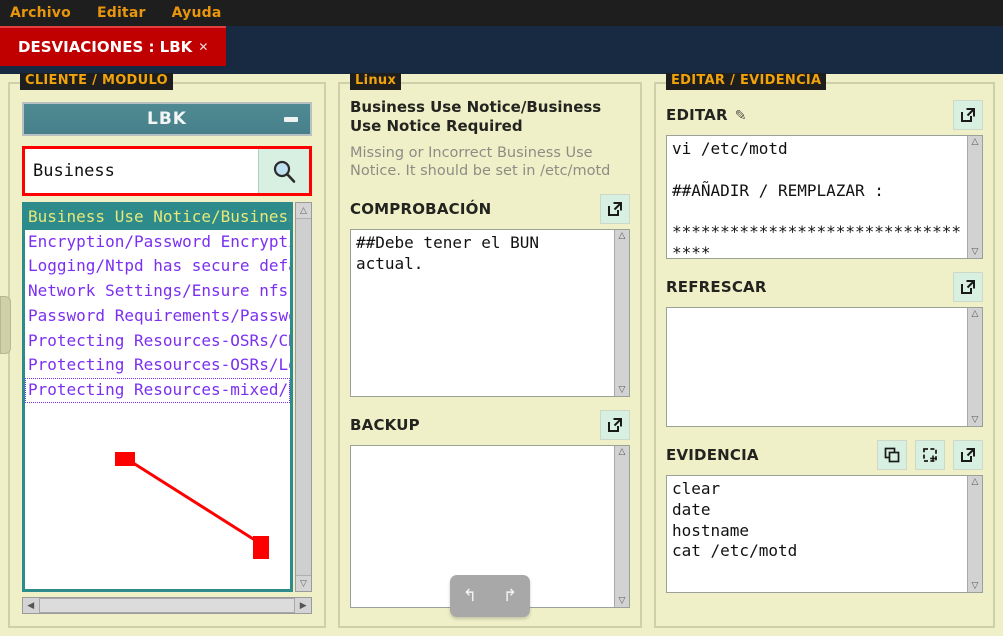 The width and height of the screenshot is (1003, 636). What do you see at coordinates (157, 217) in the screenshot?
I see `list-item: Business Use Notice/Business` at bounding box center [157, 217].